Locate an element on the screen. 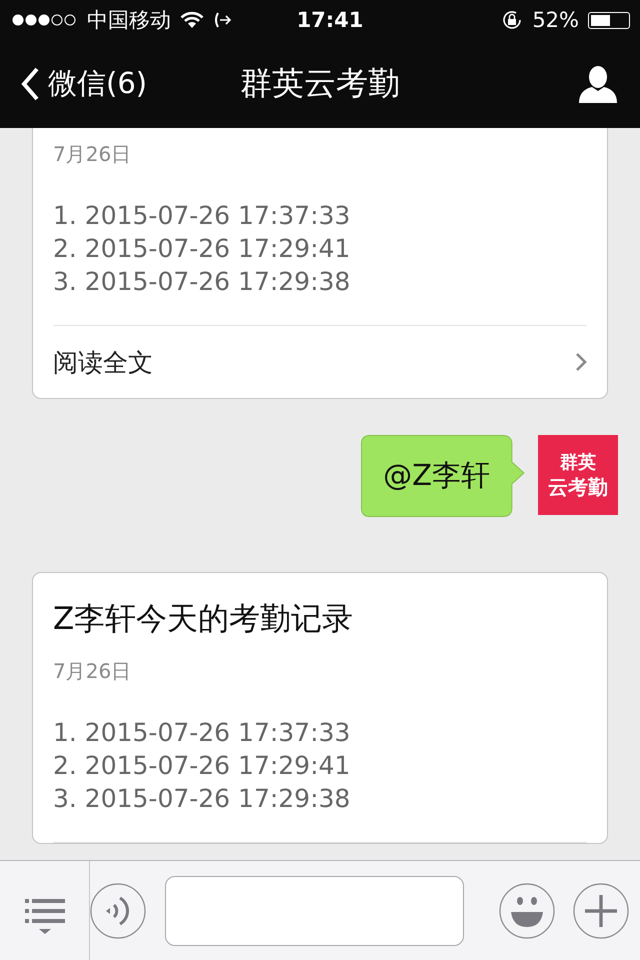 Image resolution: width=640 pixels, height=960 pixels. menu-icon is located at coordinates (44, 915).